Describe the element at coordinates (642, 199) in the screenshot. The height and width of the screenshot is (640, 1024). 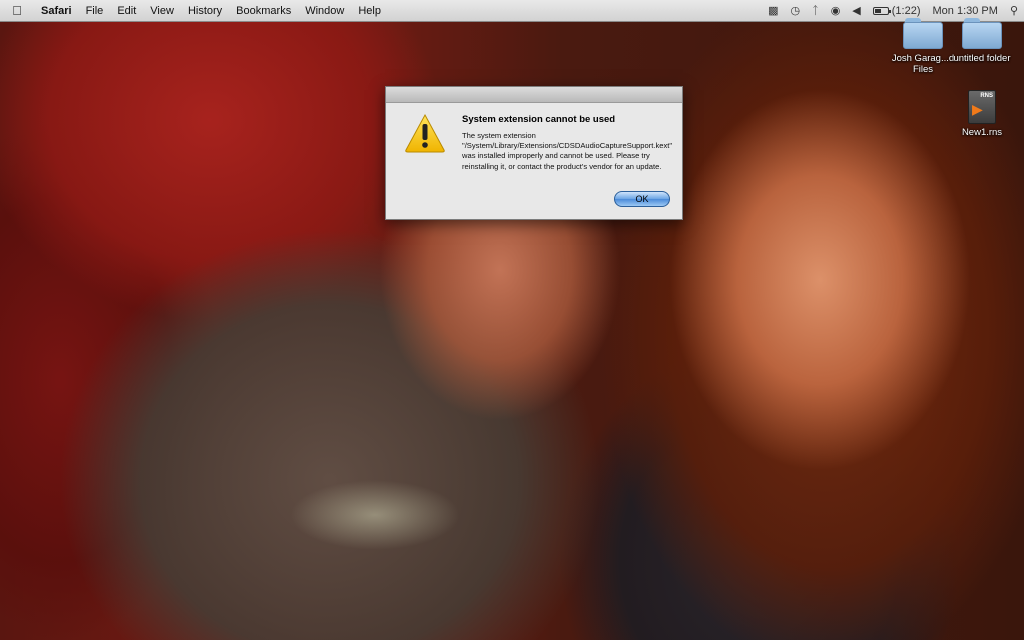
I see `ok-button: OK` at that location.